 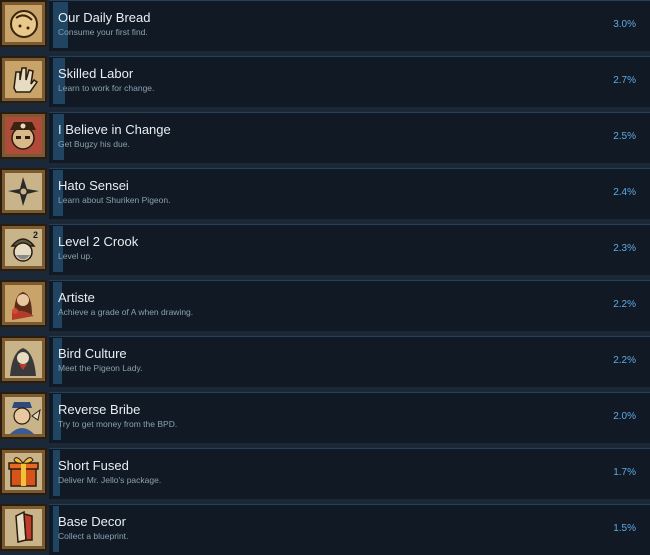 I want to click on artist-icon, so click(x=23, y=303).